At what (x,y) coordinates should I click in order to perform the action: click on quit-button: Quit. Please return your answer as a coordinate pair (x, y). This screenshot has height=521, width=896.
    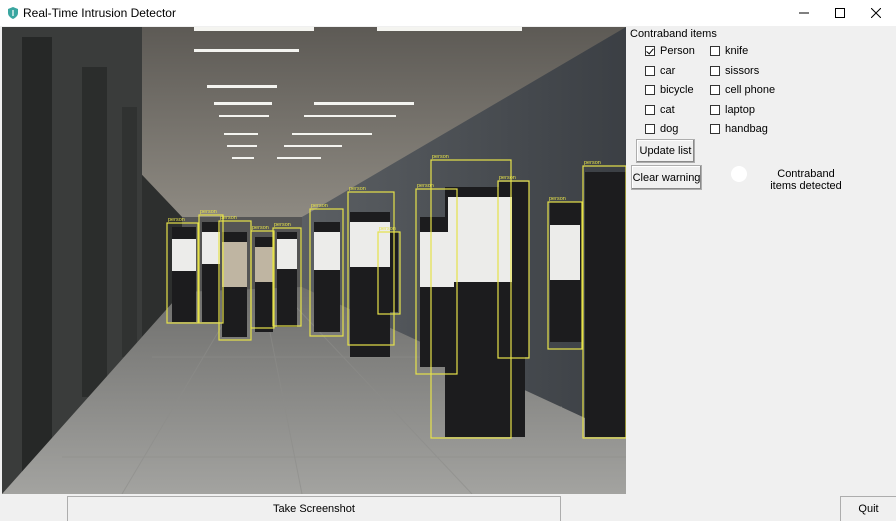
    Looking at the image, I should click on (868, 508).